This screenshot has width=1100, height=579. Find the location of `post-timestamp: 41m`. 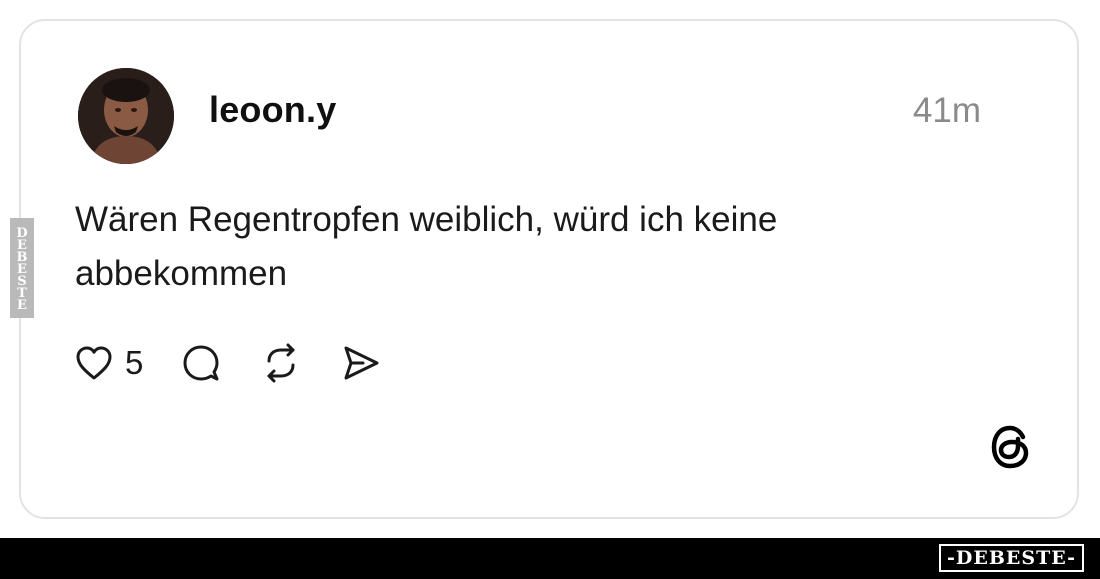

post-timestamp: 41m is located at coordinates (946, 110).